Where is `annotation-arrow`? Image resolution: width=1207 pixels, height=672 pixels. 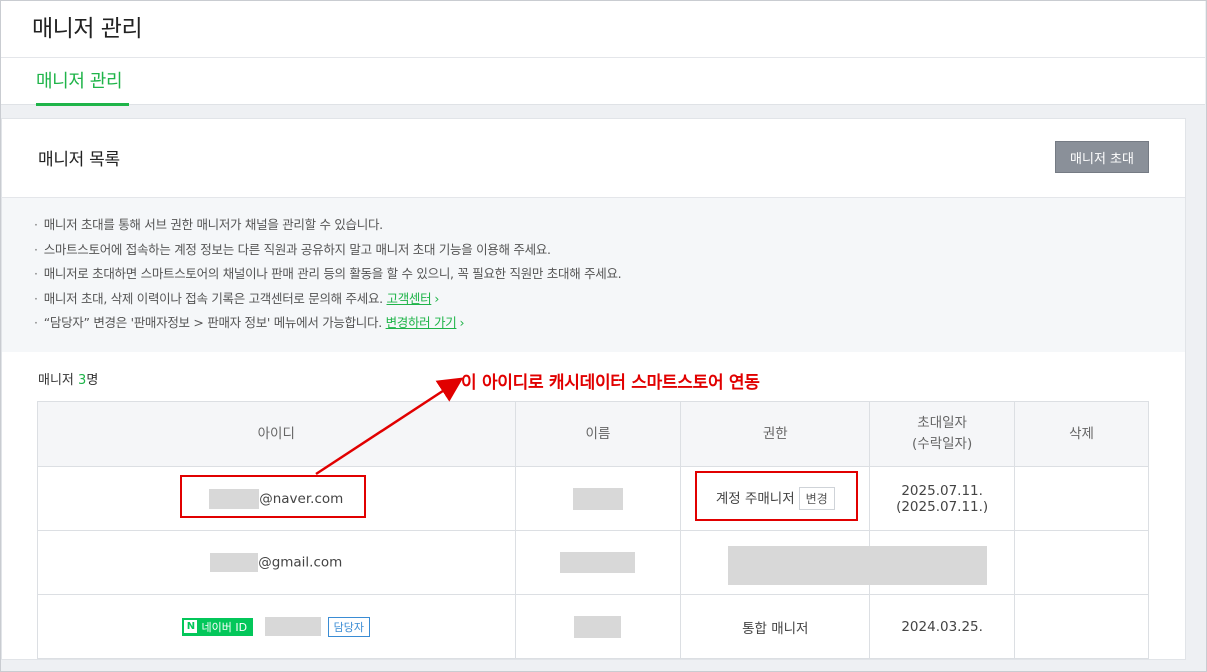
annotation-arrow is located at coordinates (389, 426).